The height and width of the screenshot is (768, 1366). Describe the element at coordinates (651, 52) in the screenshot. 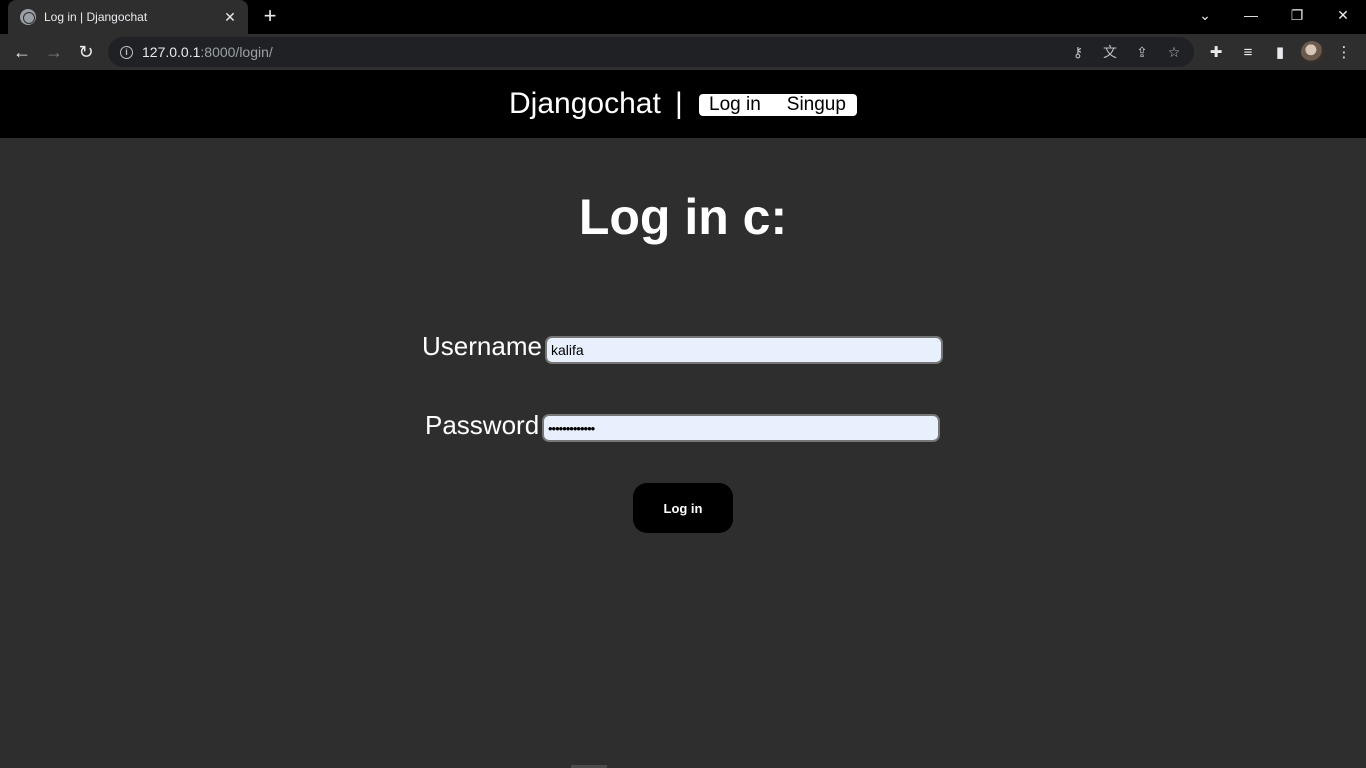

I see `address-bar: i 127.0.0.1:8000/login/ ⚷ 文 ⇪ ☆` at that location.